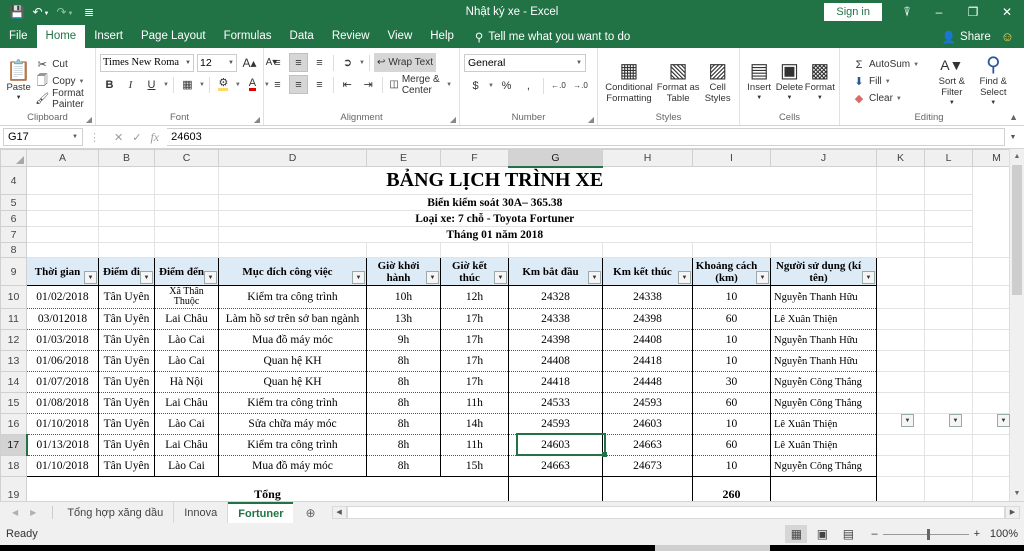 The height and width of the screenshot is (551, 1024). I want to click on cell-k6, so click(823, 218).